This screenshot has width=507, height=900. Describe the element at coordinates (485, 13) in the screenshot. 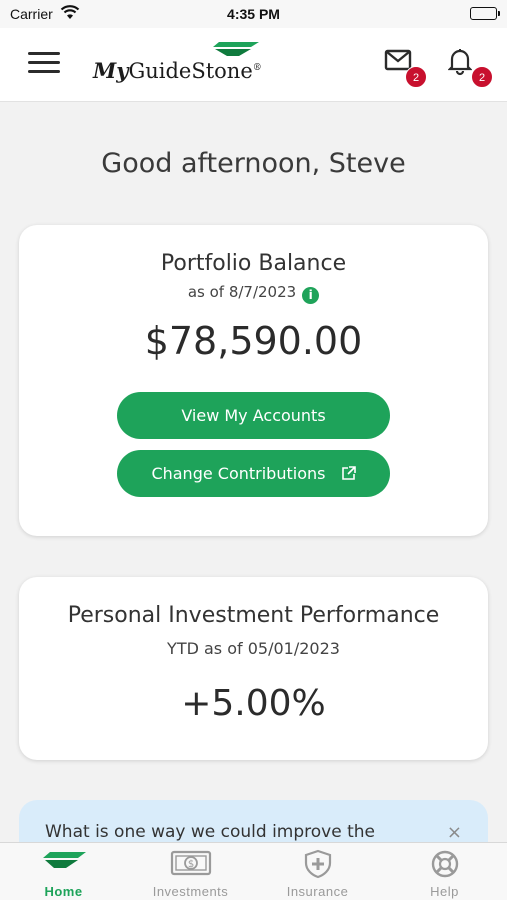

I see `battery-icon` at that location.